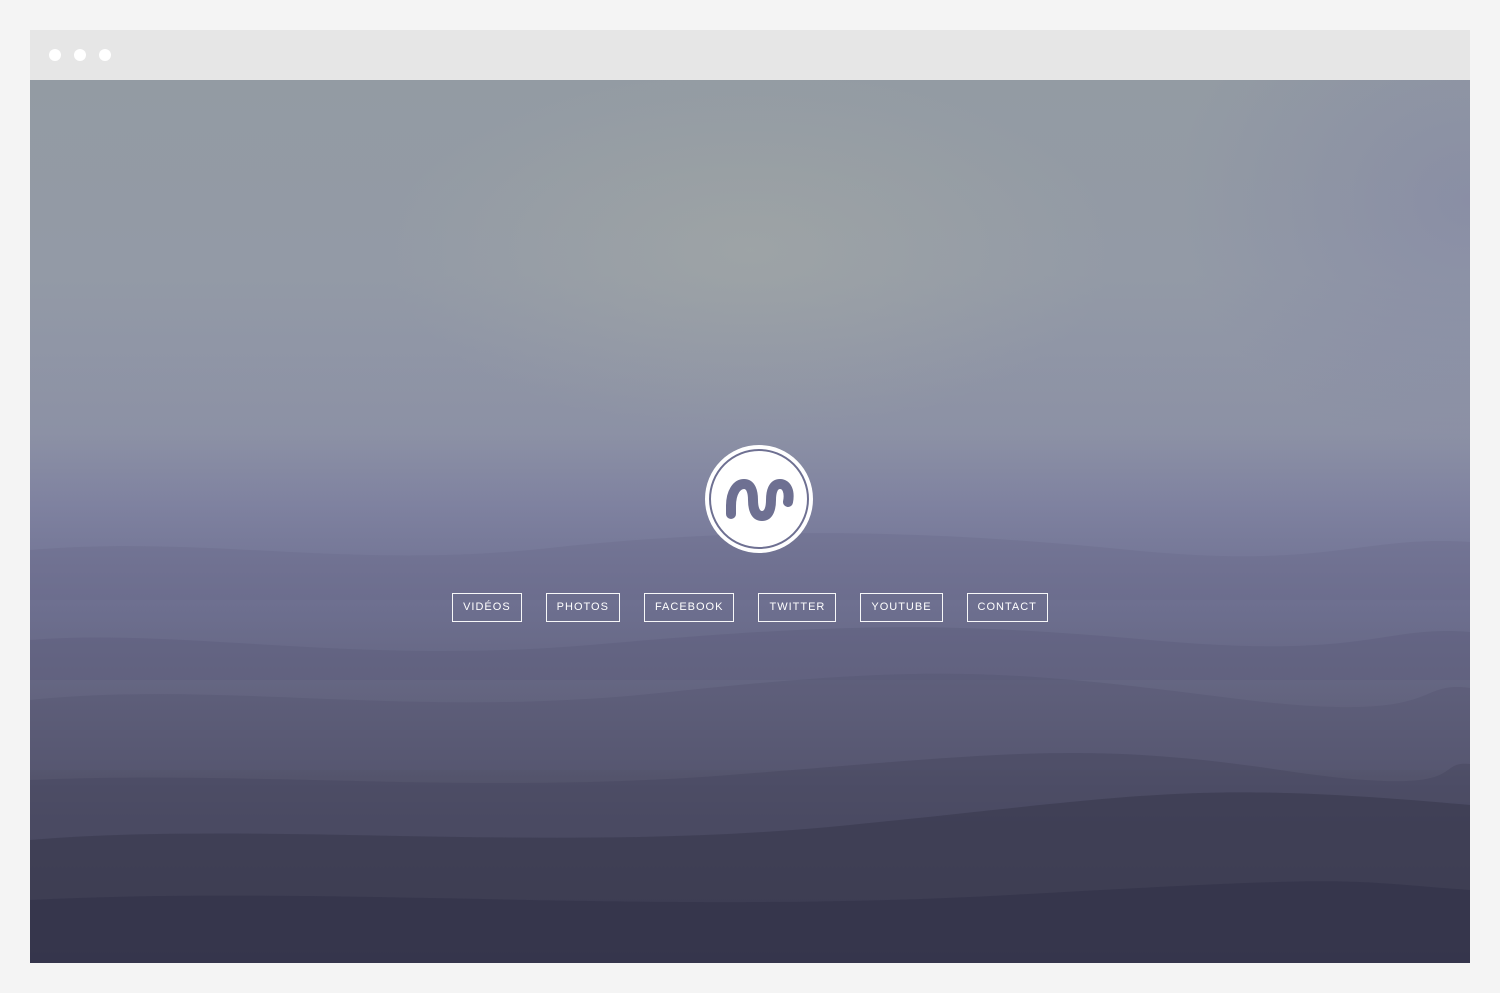 The height and width of the screenshot is (993, 1500). I want to click on wm-monogram-icon, so click(759, 499).